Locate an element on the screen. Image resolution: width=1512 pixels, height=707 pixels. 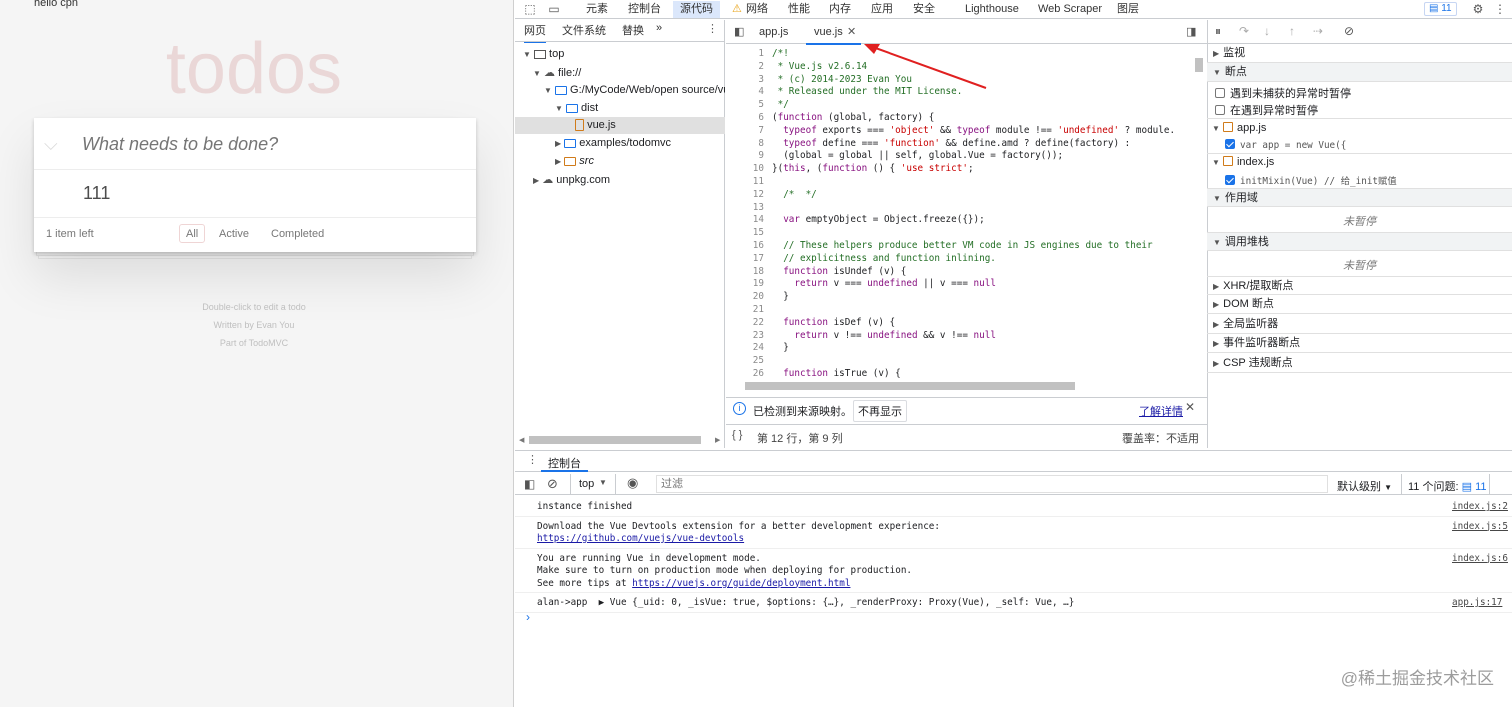
nav-horizontal-scrollbar is located at coordinates (615, 440).